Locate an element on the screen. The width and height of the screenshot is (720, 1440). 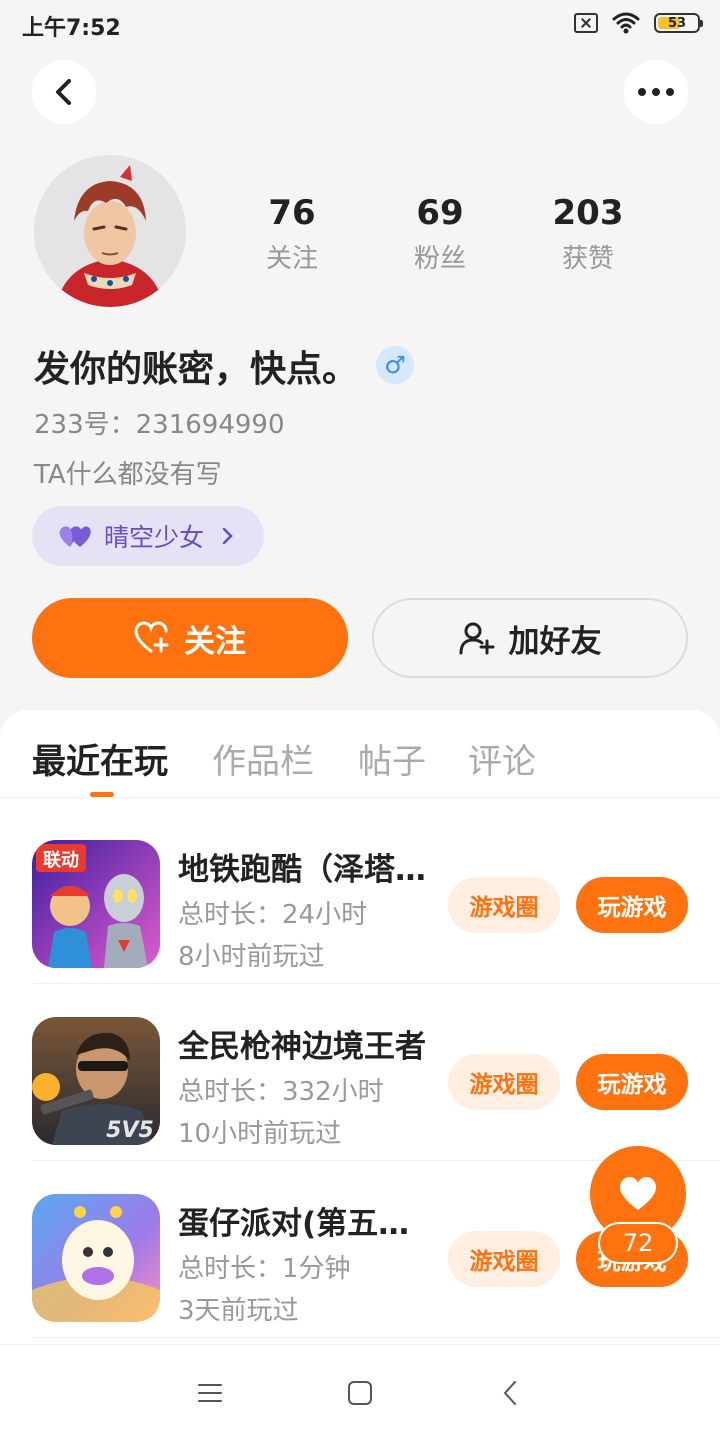
game-duration: 总时长：332小时 is located at coordinates (281, 1092).